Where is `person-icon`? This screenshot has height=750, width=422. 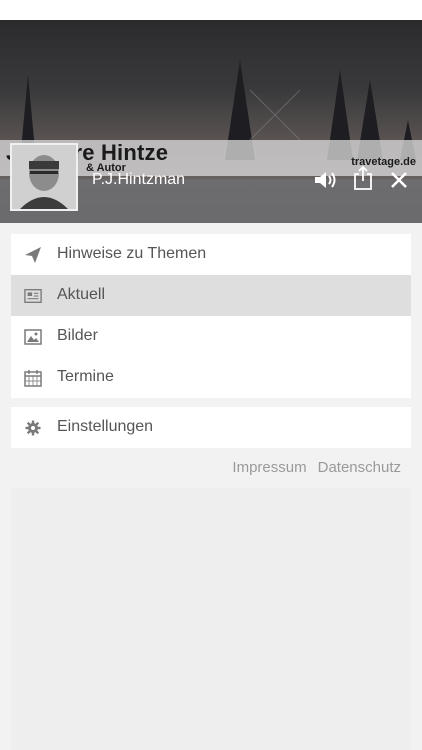
person-icon is located at coordinates (44, 177).